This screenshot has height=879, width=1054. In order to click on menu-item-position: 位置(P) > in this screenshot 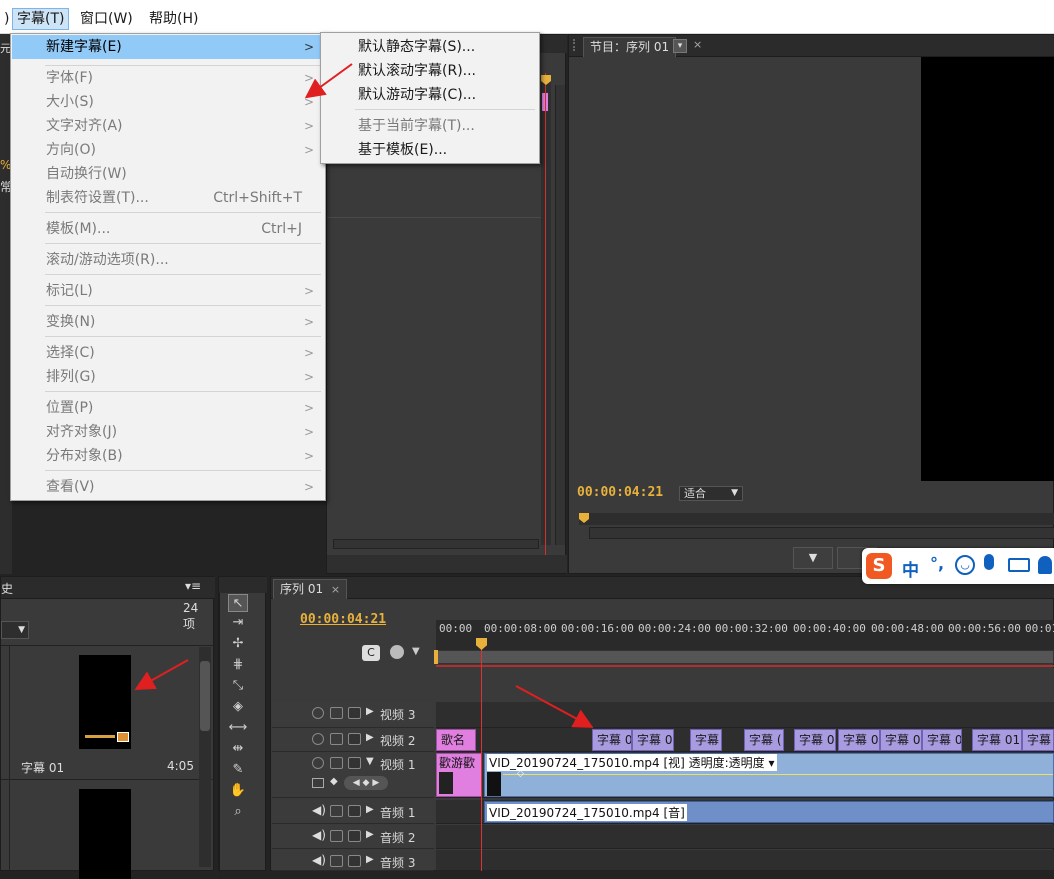, I will do `click(168, 408)`.